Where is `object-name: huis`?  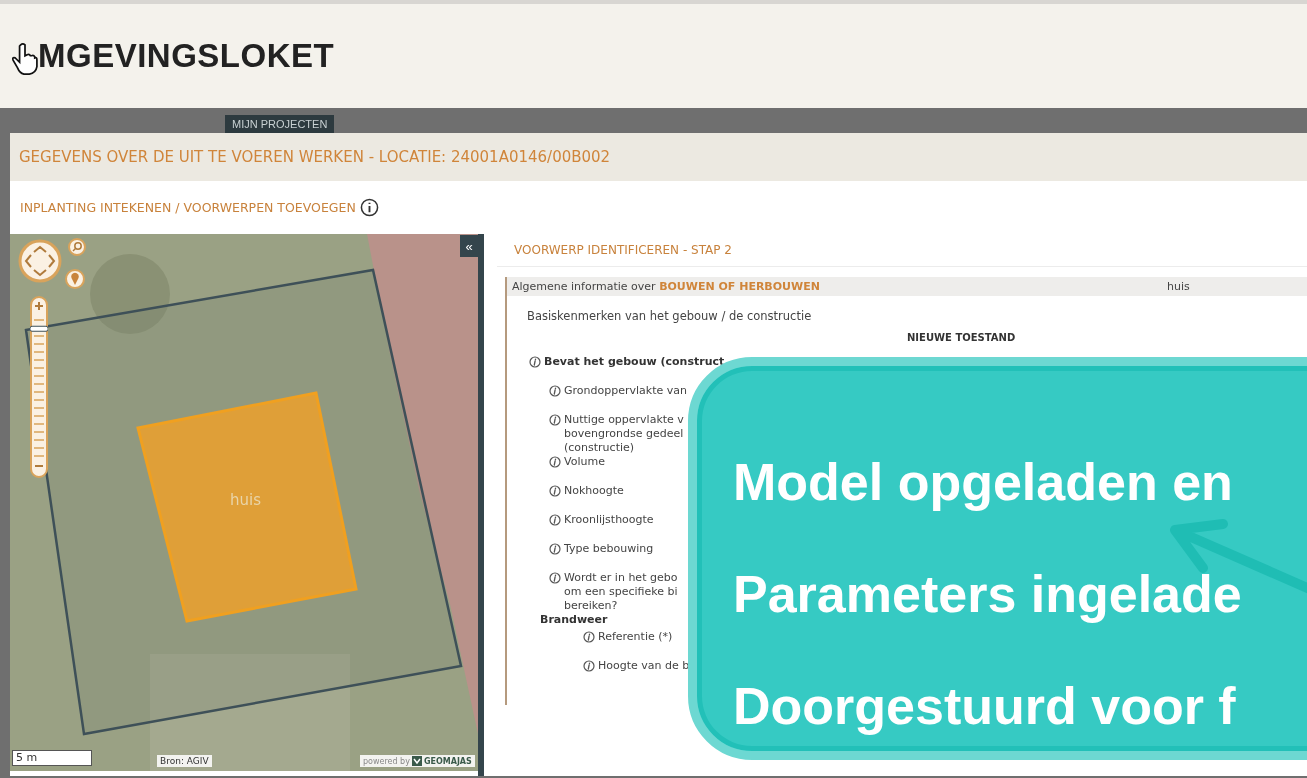
object-name: huis is located at coordinates (1178, 286).